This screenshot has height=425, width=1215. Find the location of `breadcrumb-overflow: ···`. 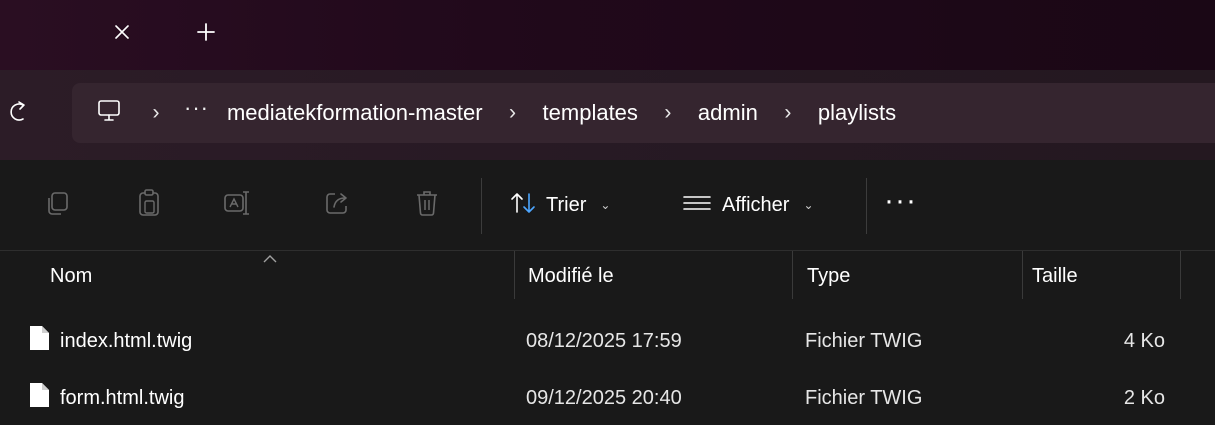

breadcrumb-overflow: ··· is located at coordinates (196, 108).